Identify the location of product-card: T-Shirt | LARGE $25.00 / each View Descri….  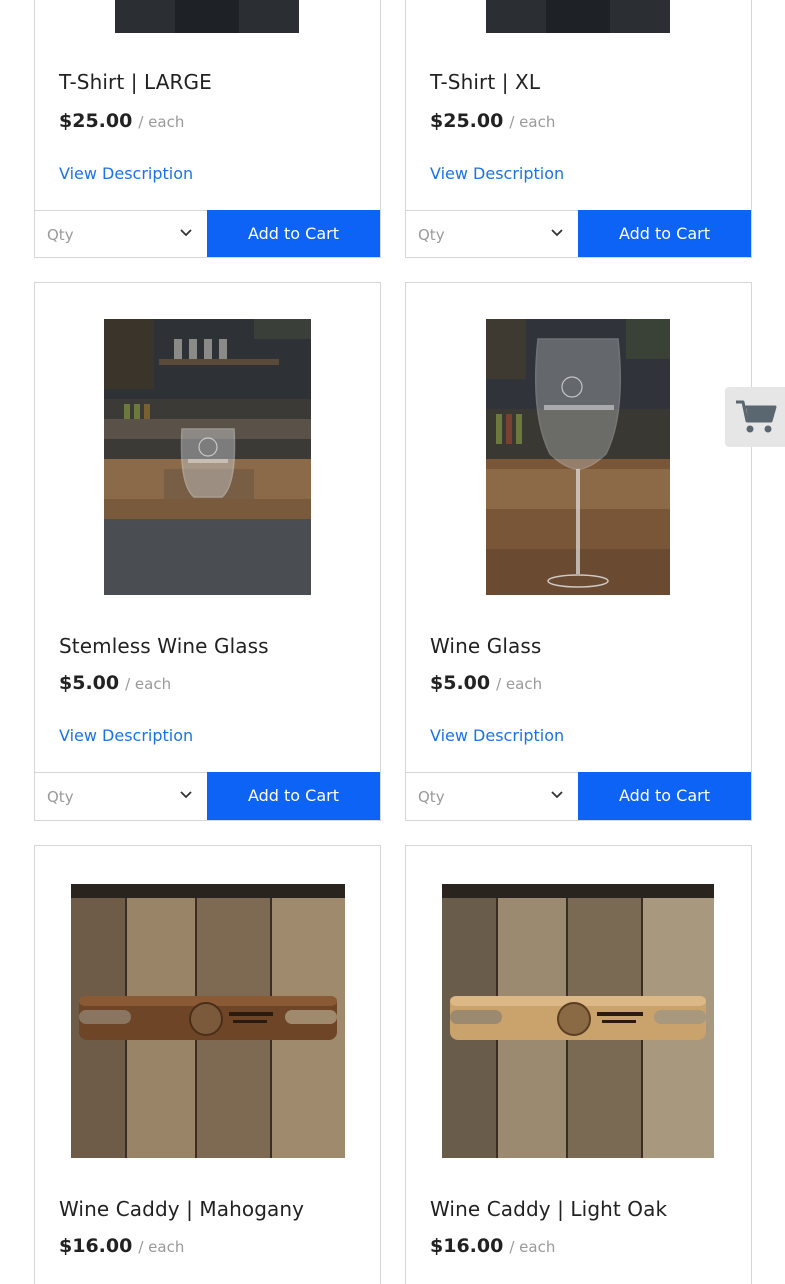
(207, 129).